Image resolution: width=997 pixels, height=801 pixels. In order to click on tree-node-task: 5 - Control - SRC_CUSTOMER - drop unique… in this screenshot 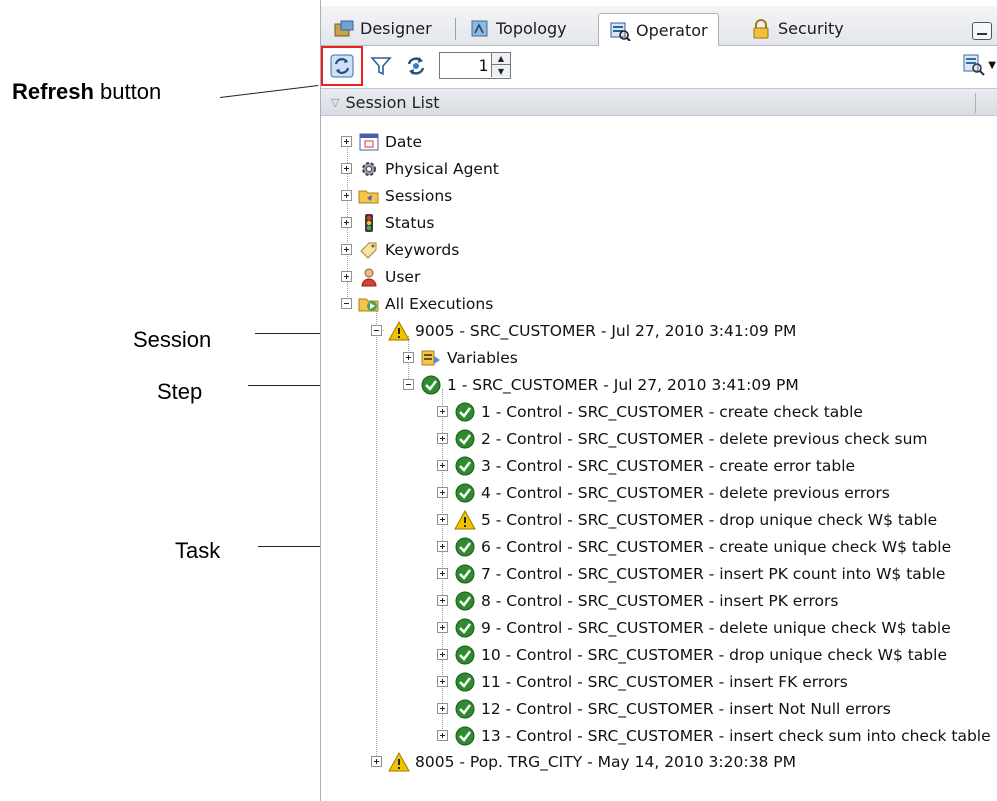, I will do `click(687, 519)`.